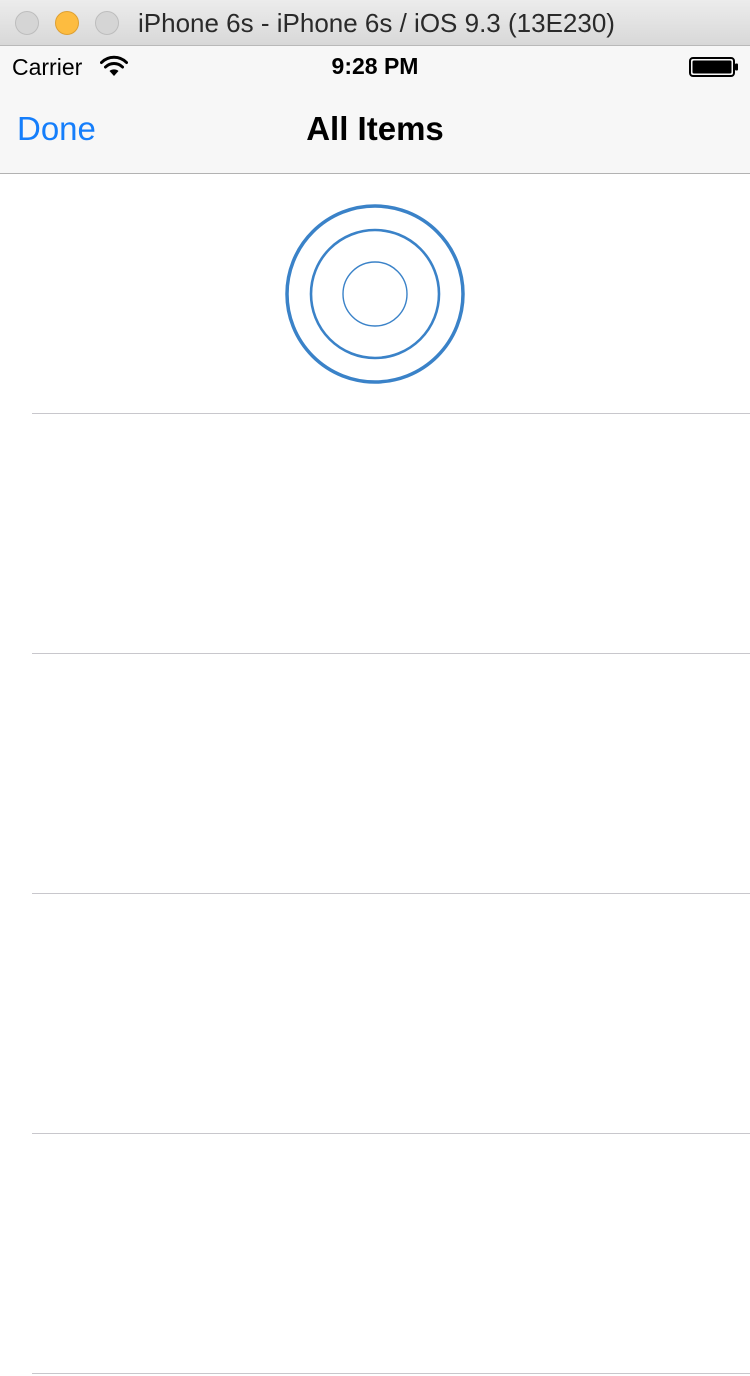 This screenshot has width=750, height=1376. Describe the element at coordinates (713, 67) in the screenshot. I see `battery-icon` at that location.